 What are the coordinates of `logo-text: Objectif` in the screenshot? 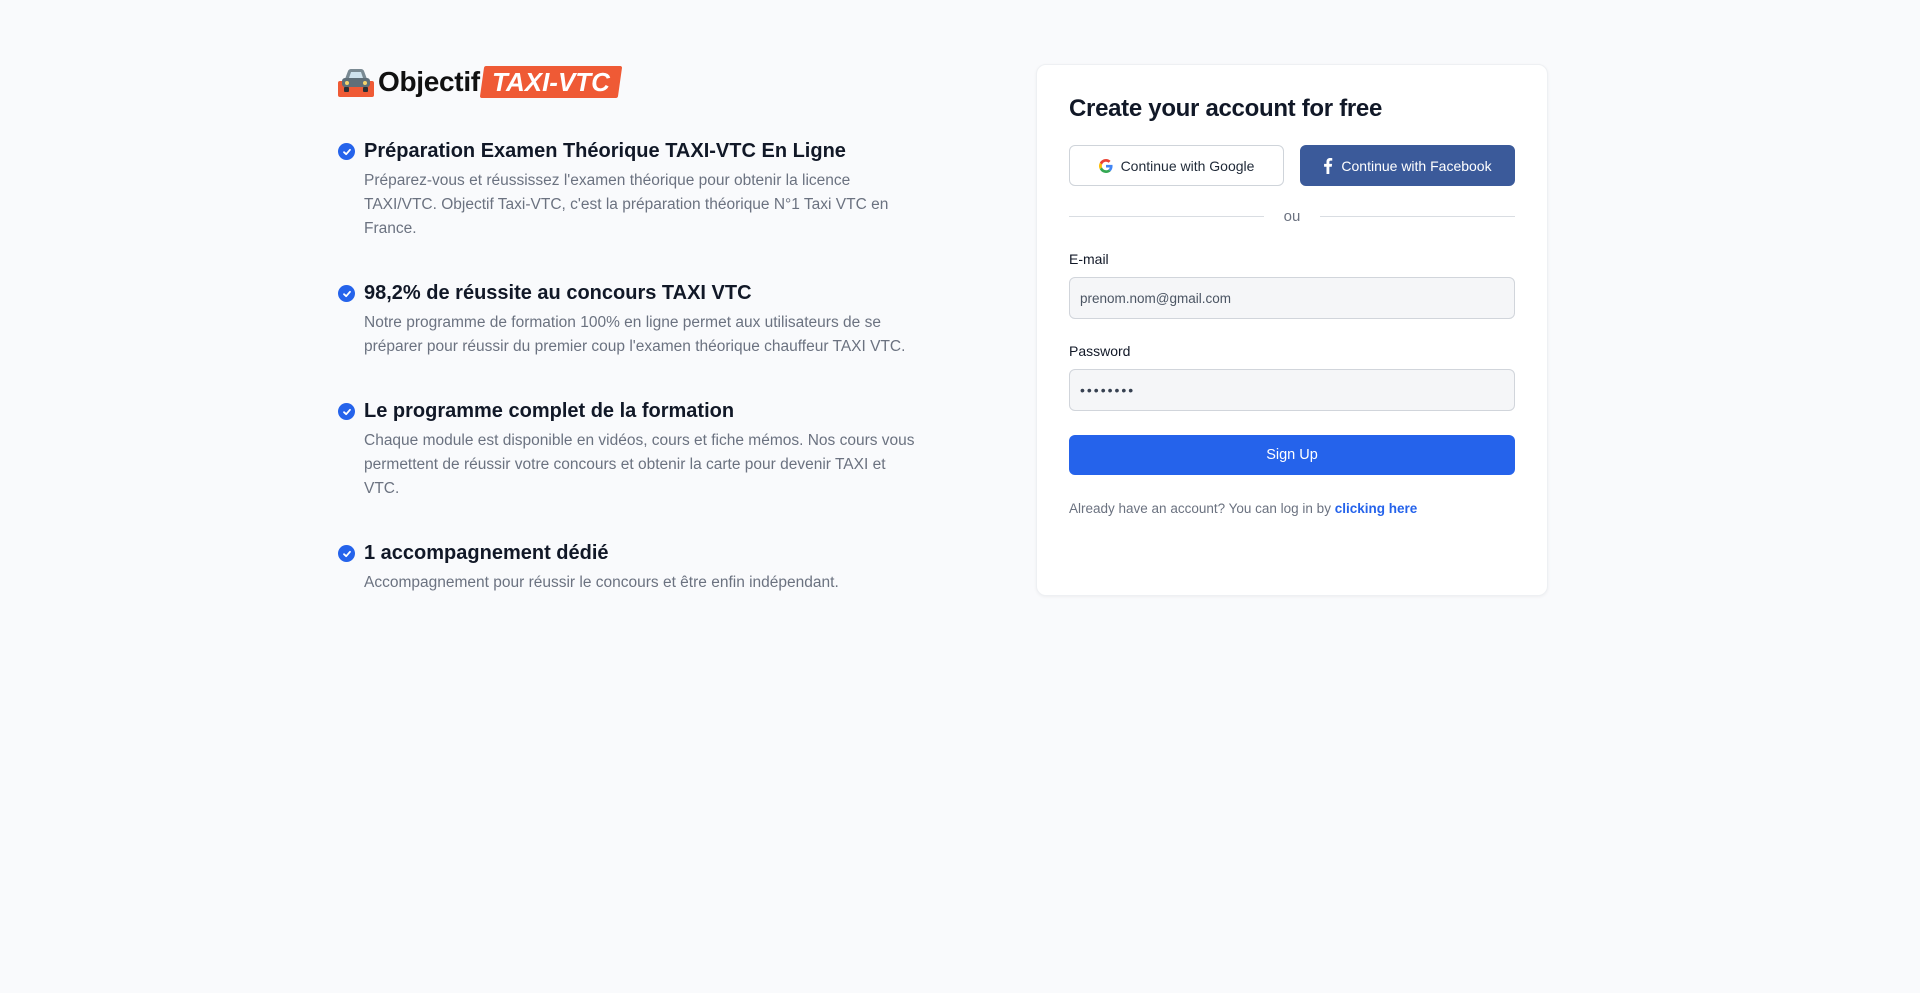 It's located at (429, 81).